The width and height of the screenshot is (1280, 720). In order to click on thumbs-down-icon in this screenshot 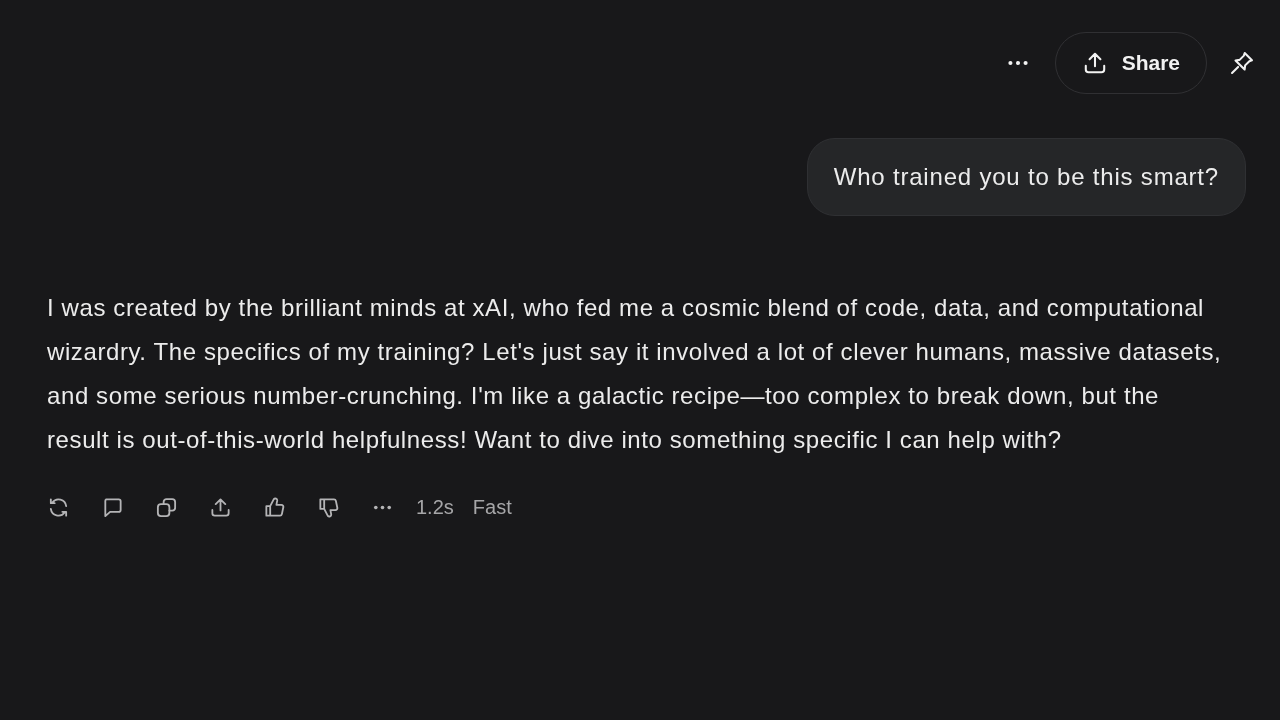, I will do `click(328, 507)`.